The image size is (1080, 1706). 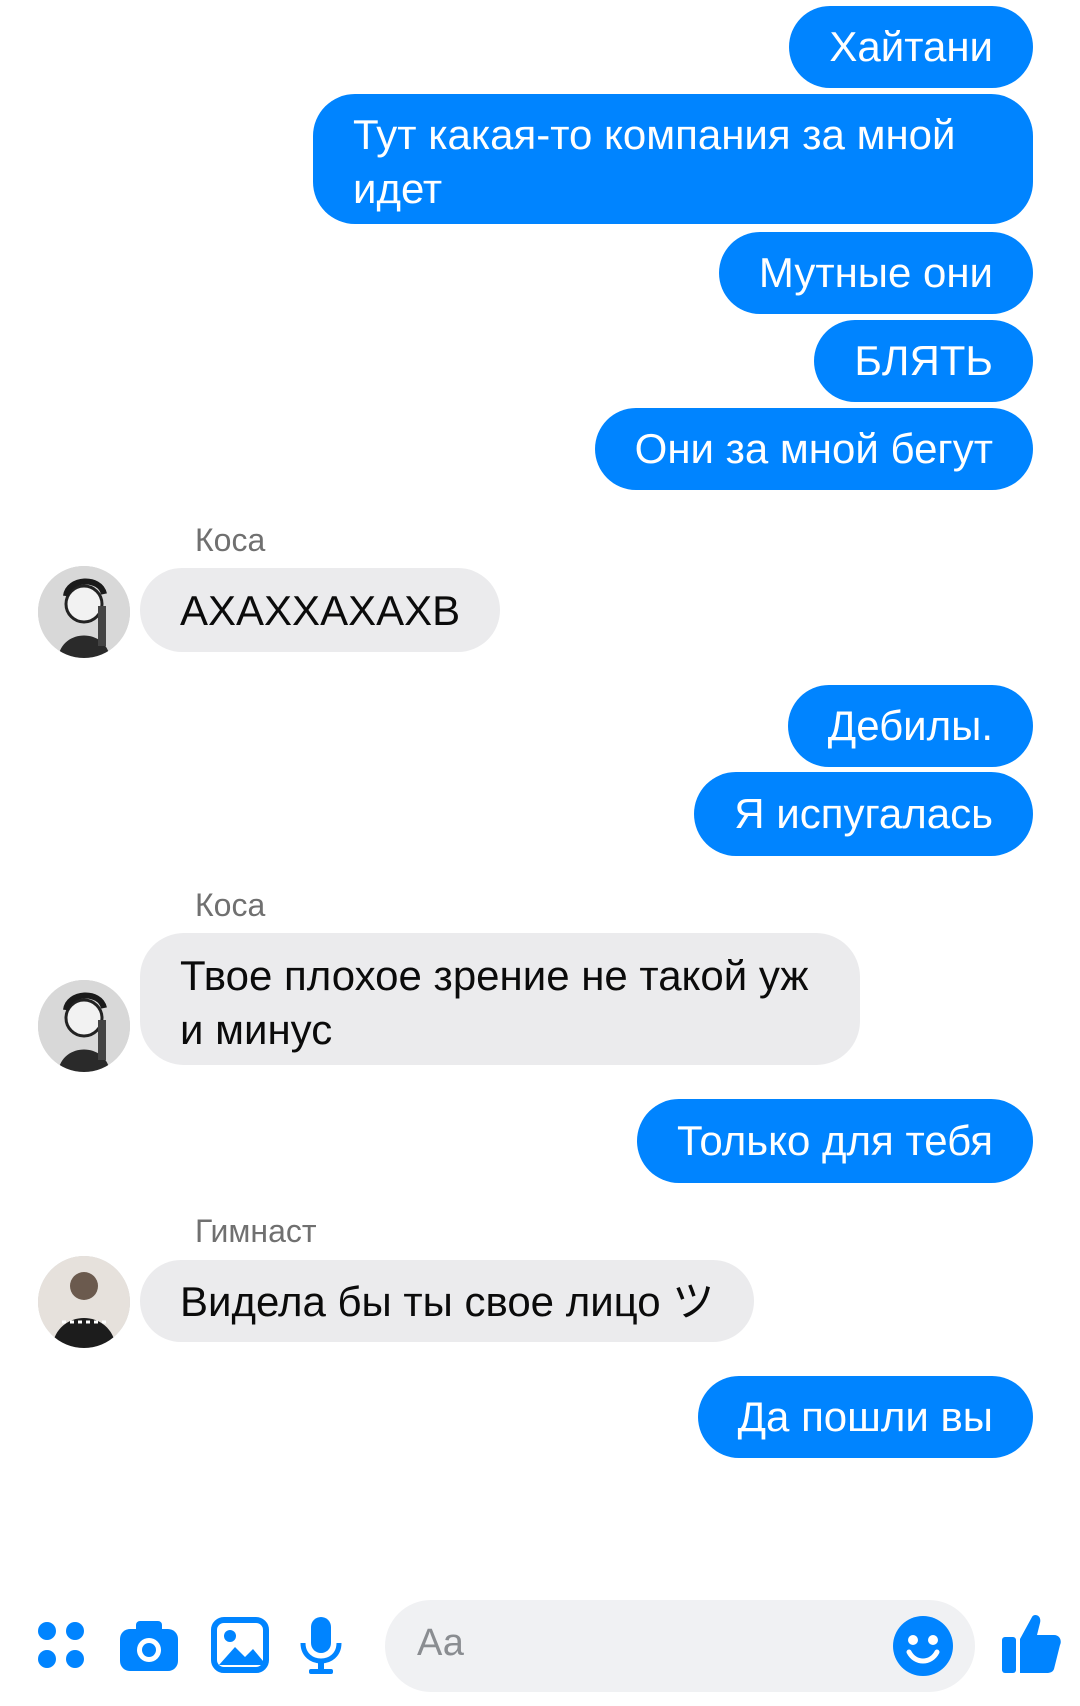 I want to click on gallery-icon, so click(x=240, y=1645).